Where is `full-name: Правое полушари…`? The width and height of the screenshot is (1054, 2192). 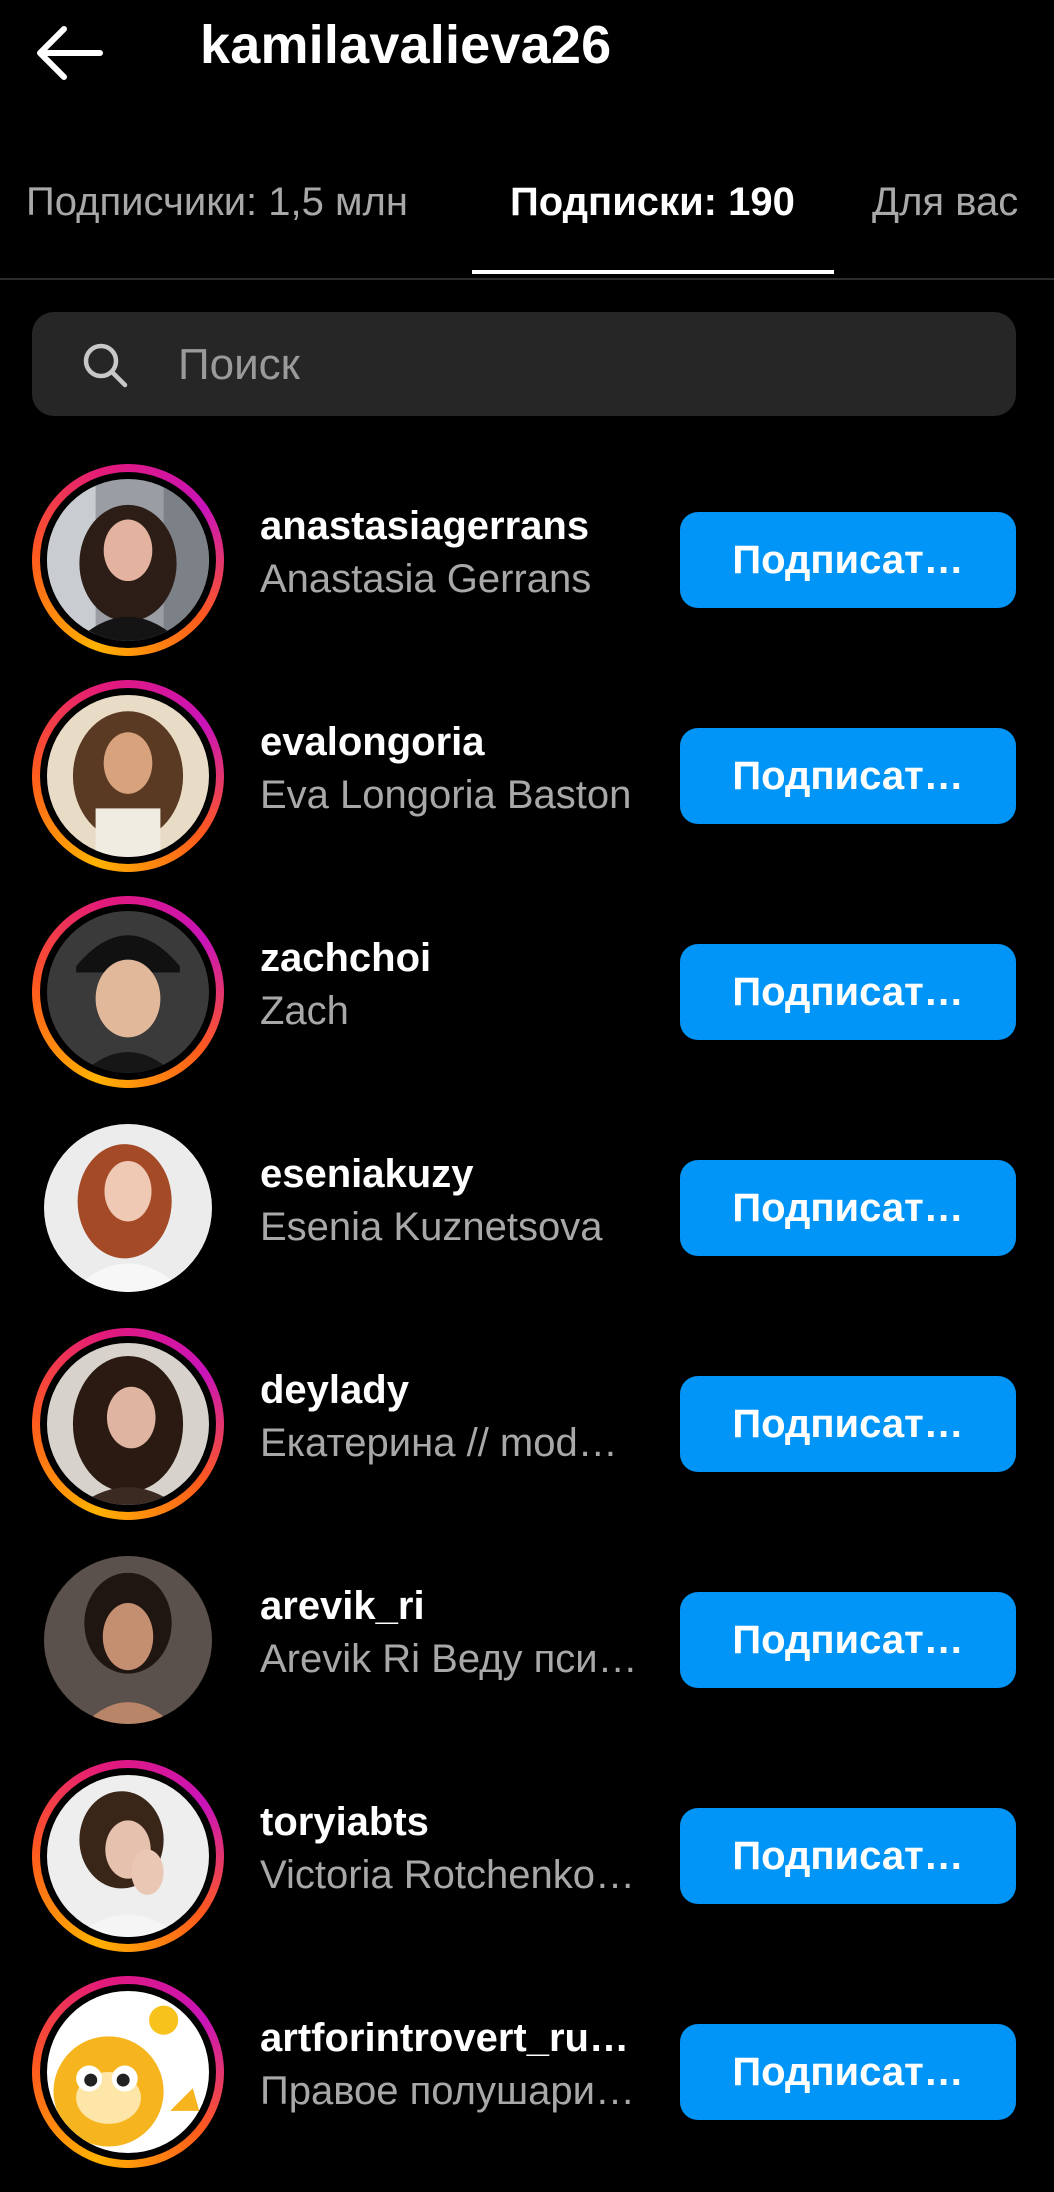
full-name: Правое полушари… is located at coordinates (447, 2091).